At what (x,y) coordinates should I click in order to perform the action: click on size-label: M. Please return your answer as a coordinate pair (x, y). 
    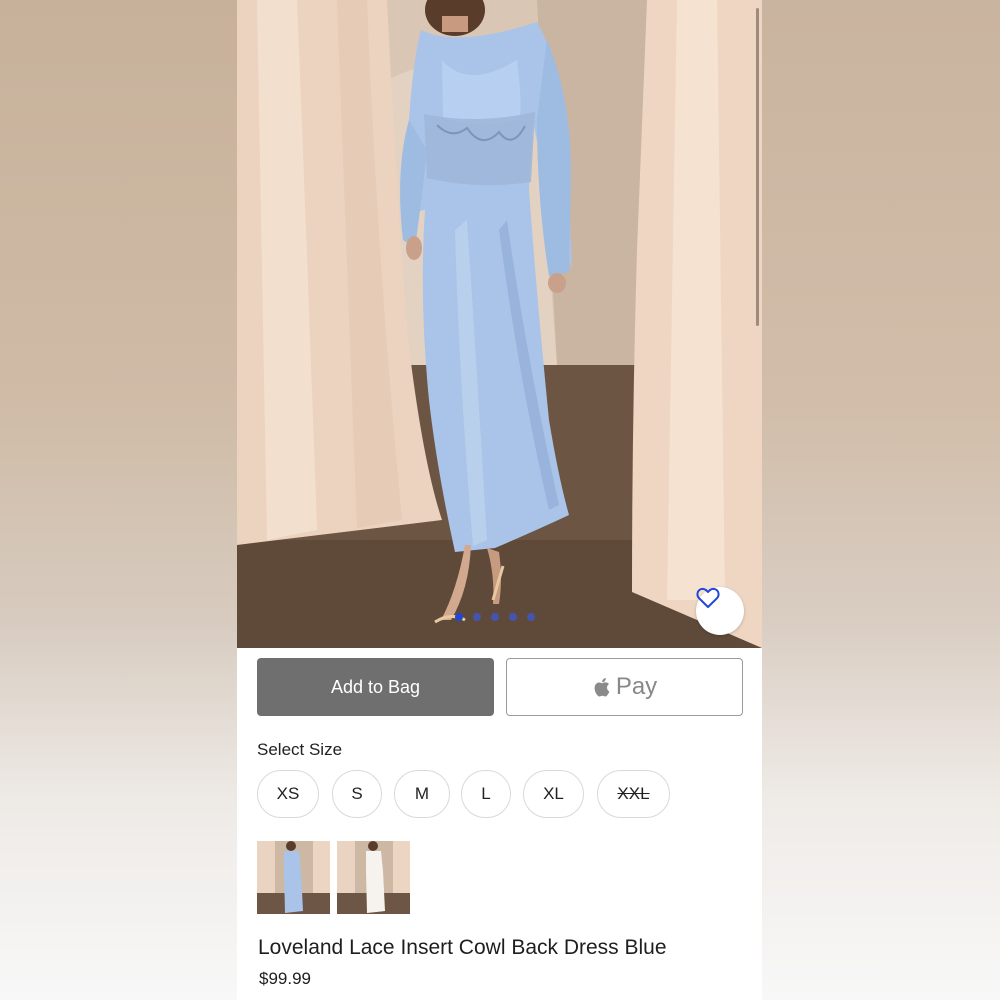
    Looking at the image, I should click on (422, 793).